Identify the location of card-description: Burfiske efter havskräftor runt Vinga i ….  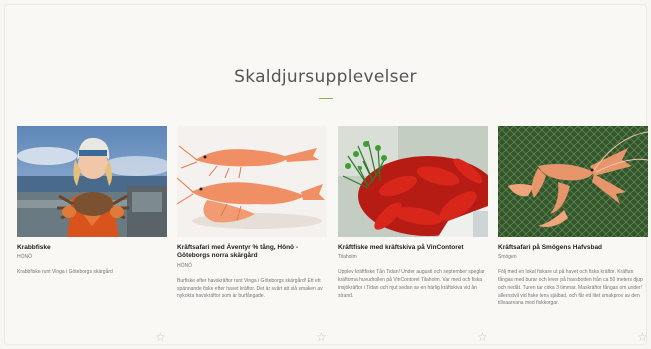
(250, 288).